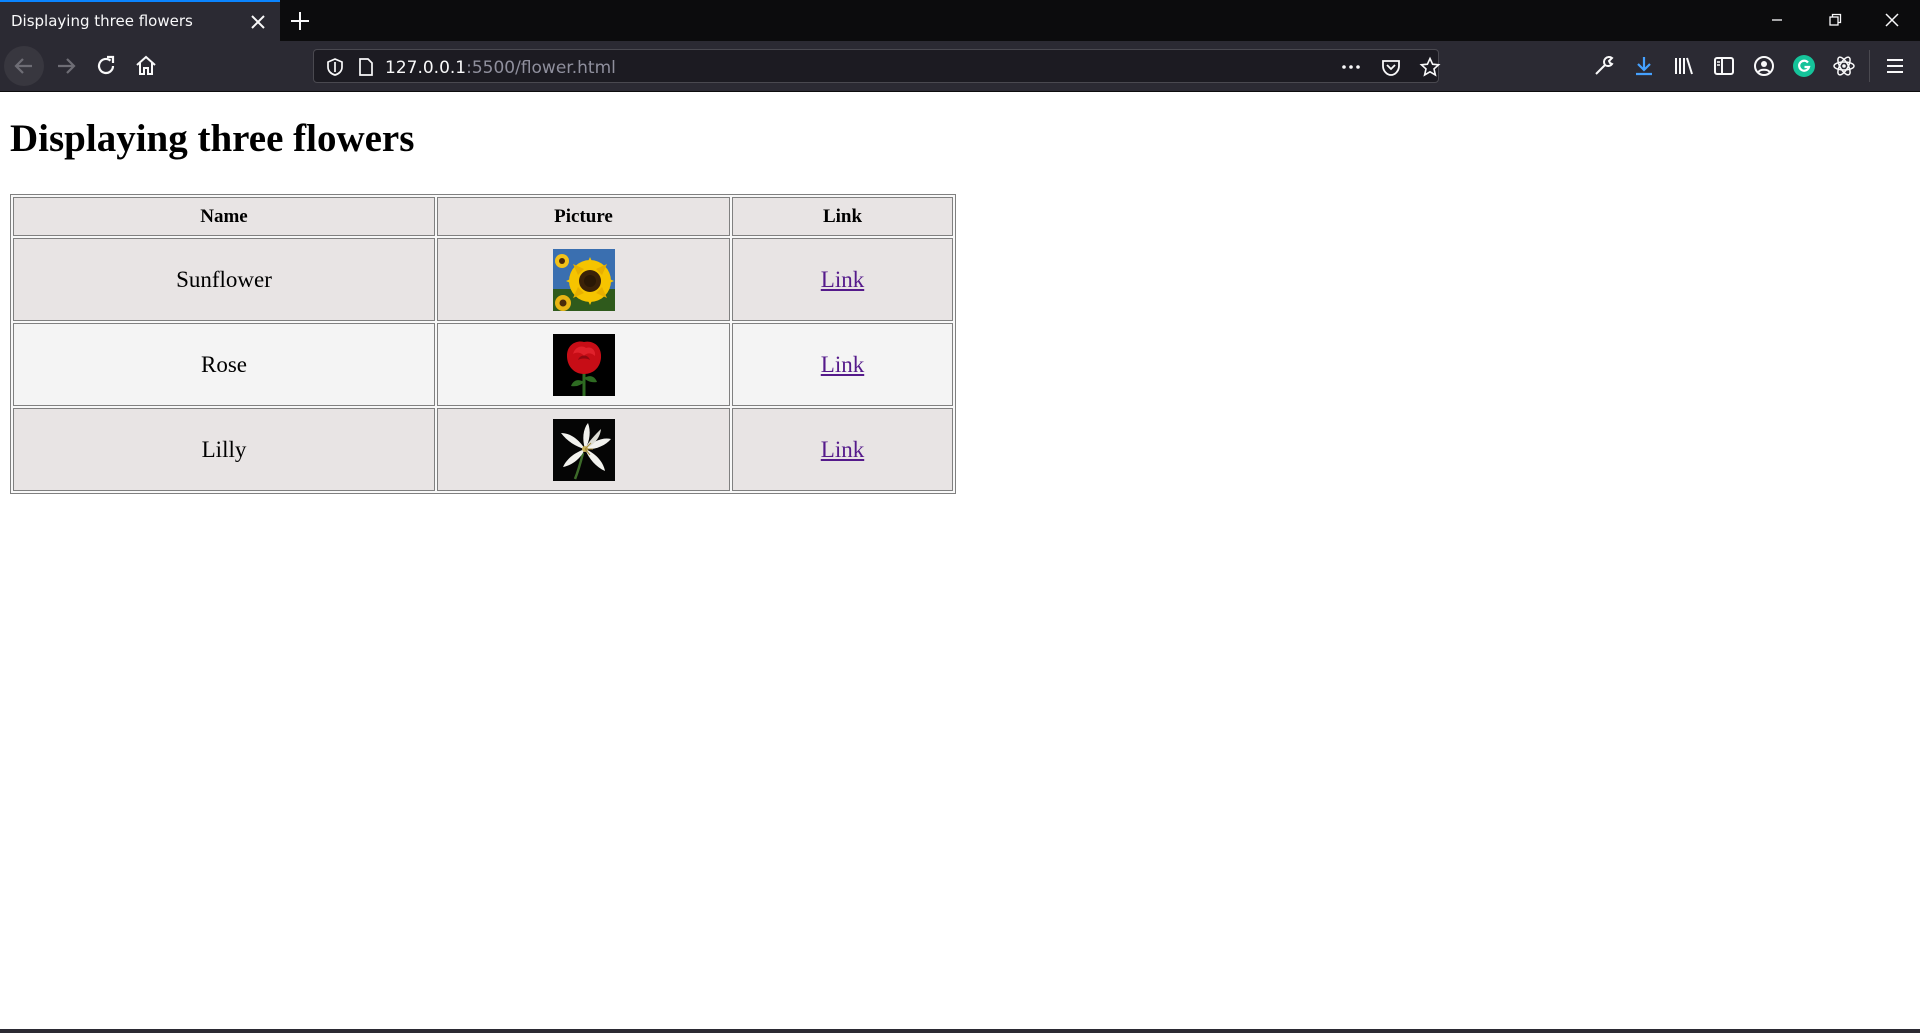 The image size is (1920, 1033). What do you see at coordinates (106, 66) in the screenshot?
I see `reload-icon` at bounding box center [106, 66].